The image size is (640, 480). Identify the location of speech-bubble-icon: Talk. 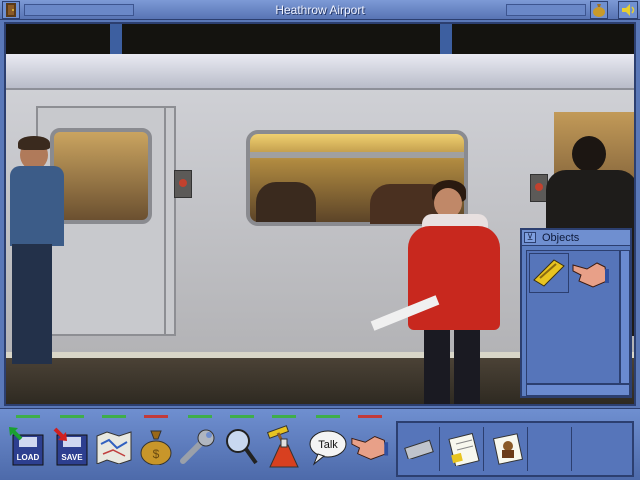
(328, 448).